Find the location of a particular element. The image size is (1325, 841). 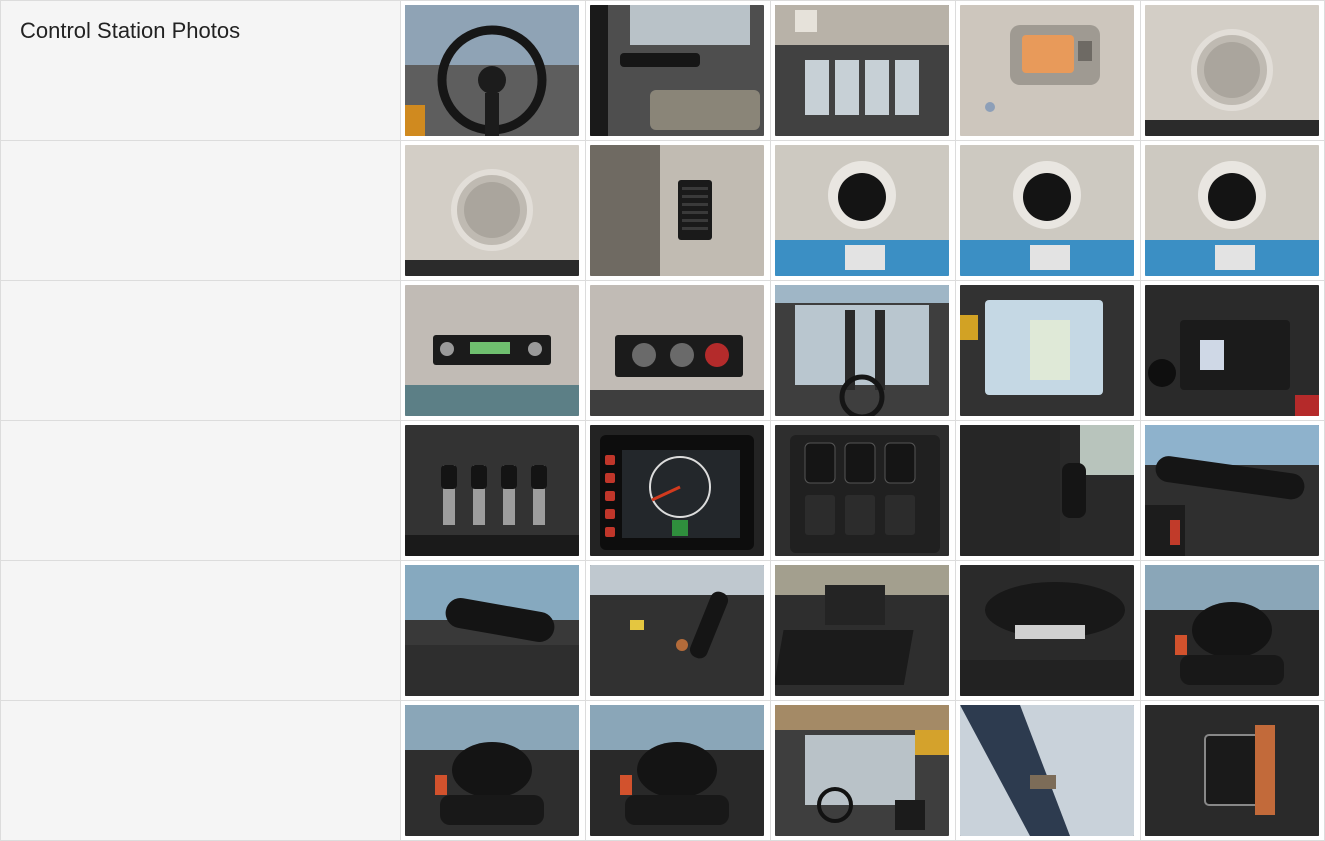

parking-brake-icon is located at coordinates (677, 630).